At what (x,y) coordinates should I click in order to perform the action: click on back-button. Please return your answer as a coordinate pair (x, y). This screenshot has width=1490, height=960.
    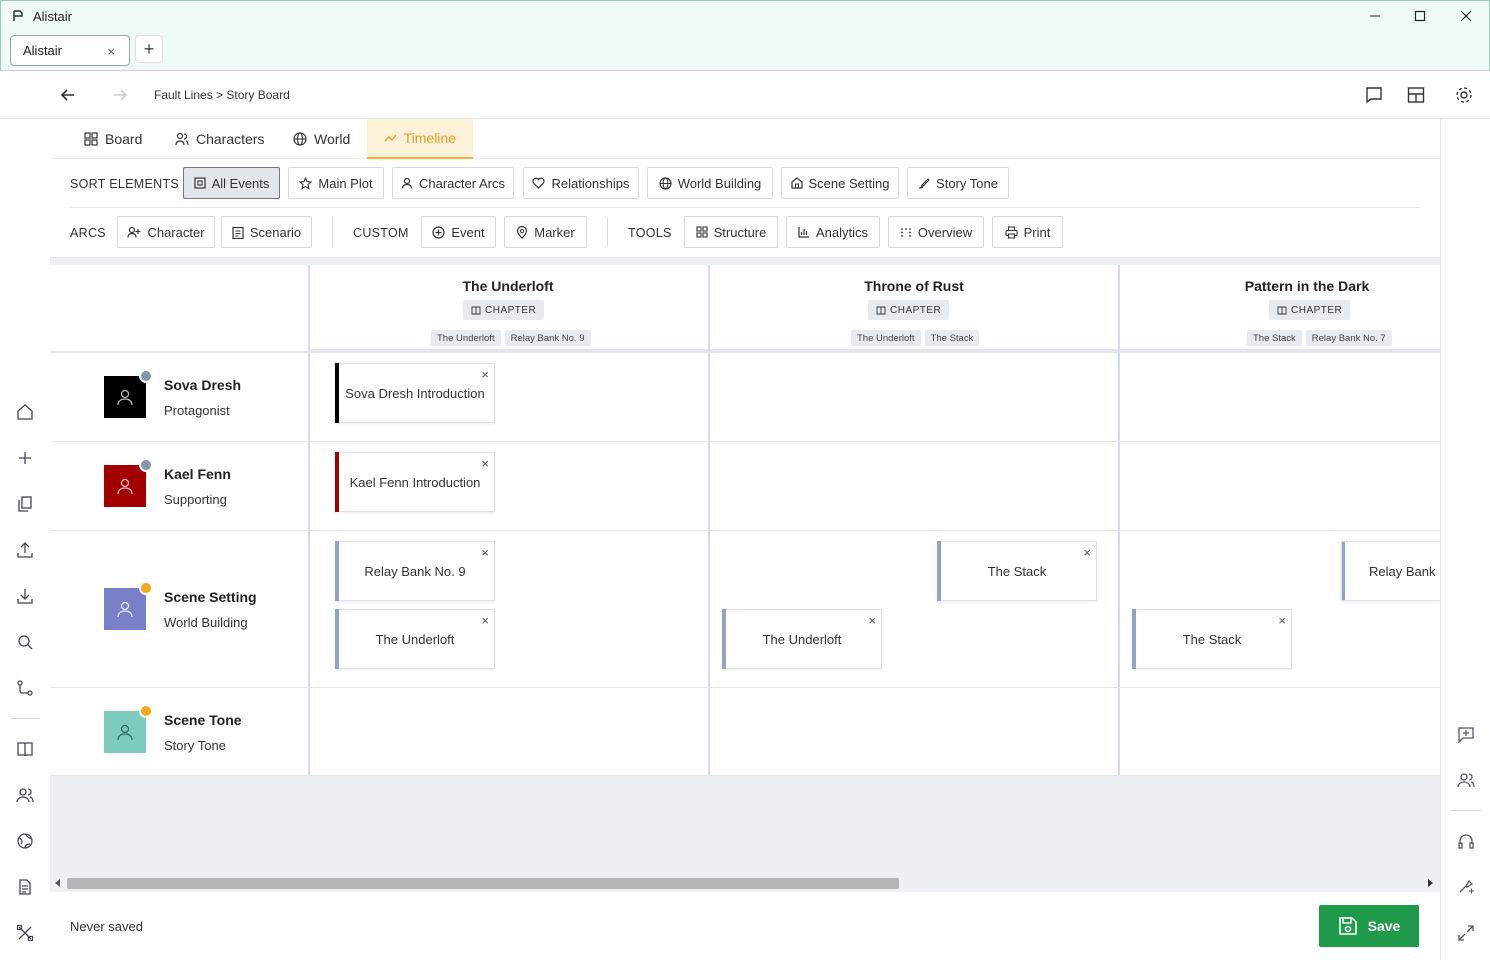
    Looking at the image, I should click on (68, 95).